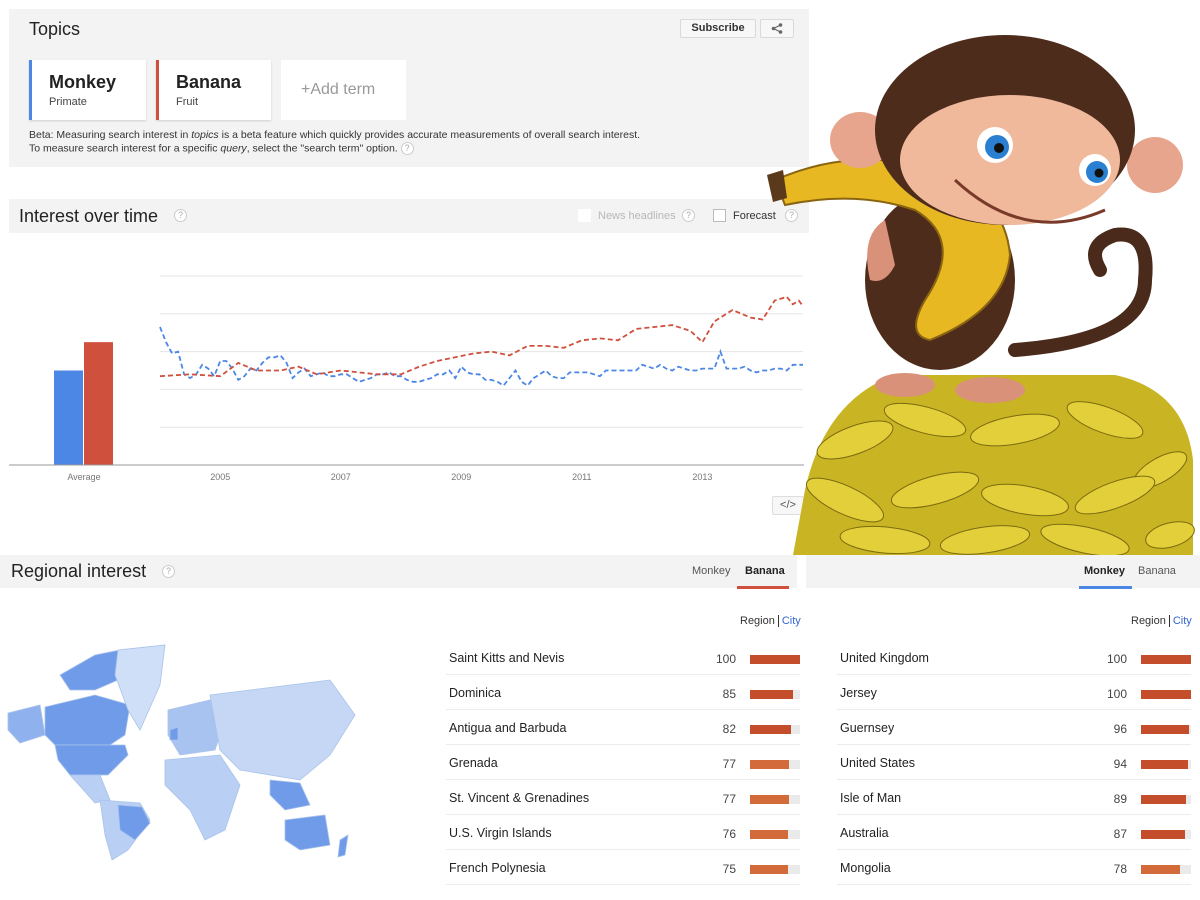 The height and width of the screenshot is (900, 1200). I want to click on world-map, so click(185, 750).